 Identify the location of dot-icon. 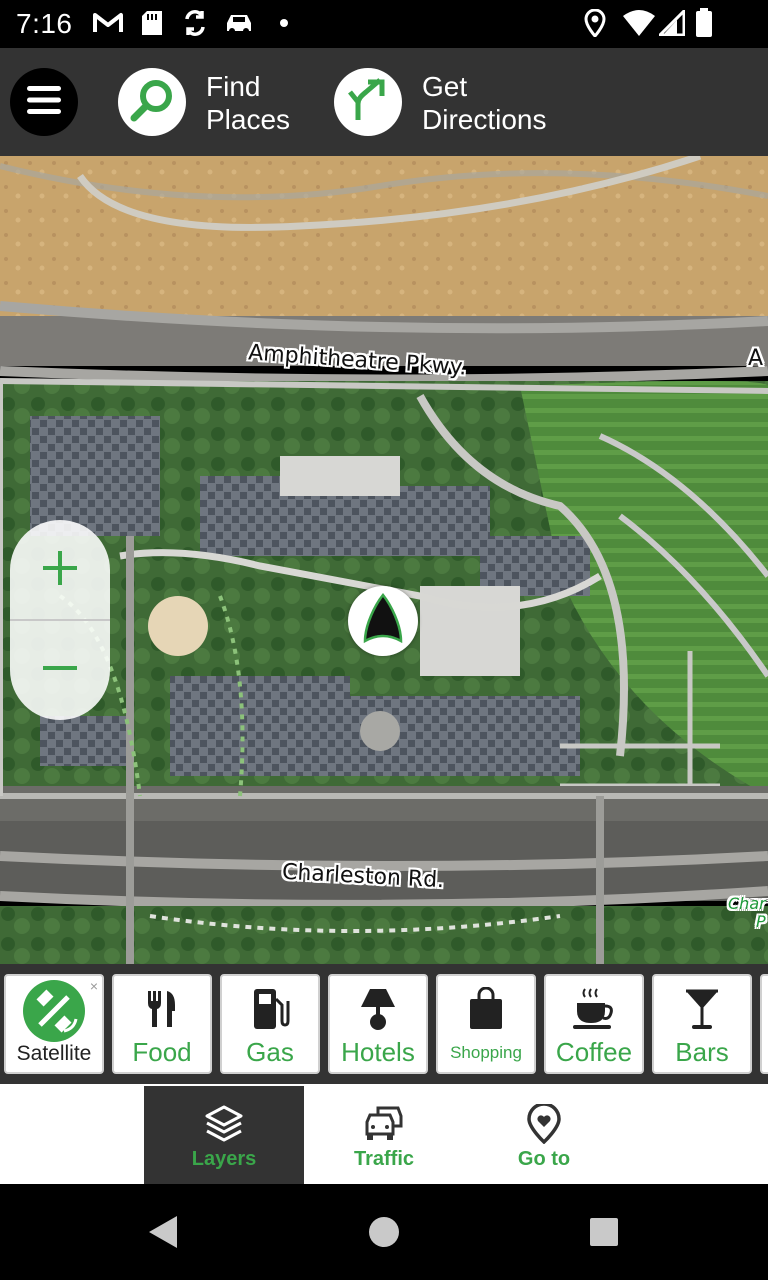
(284, 23).